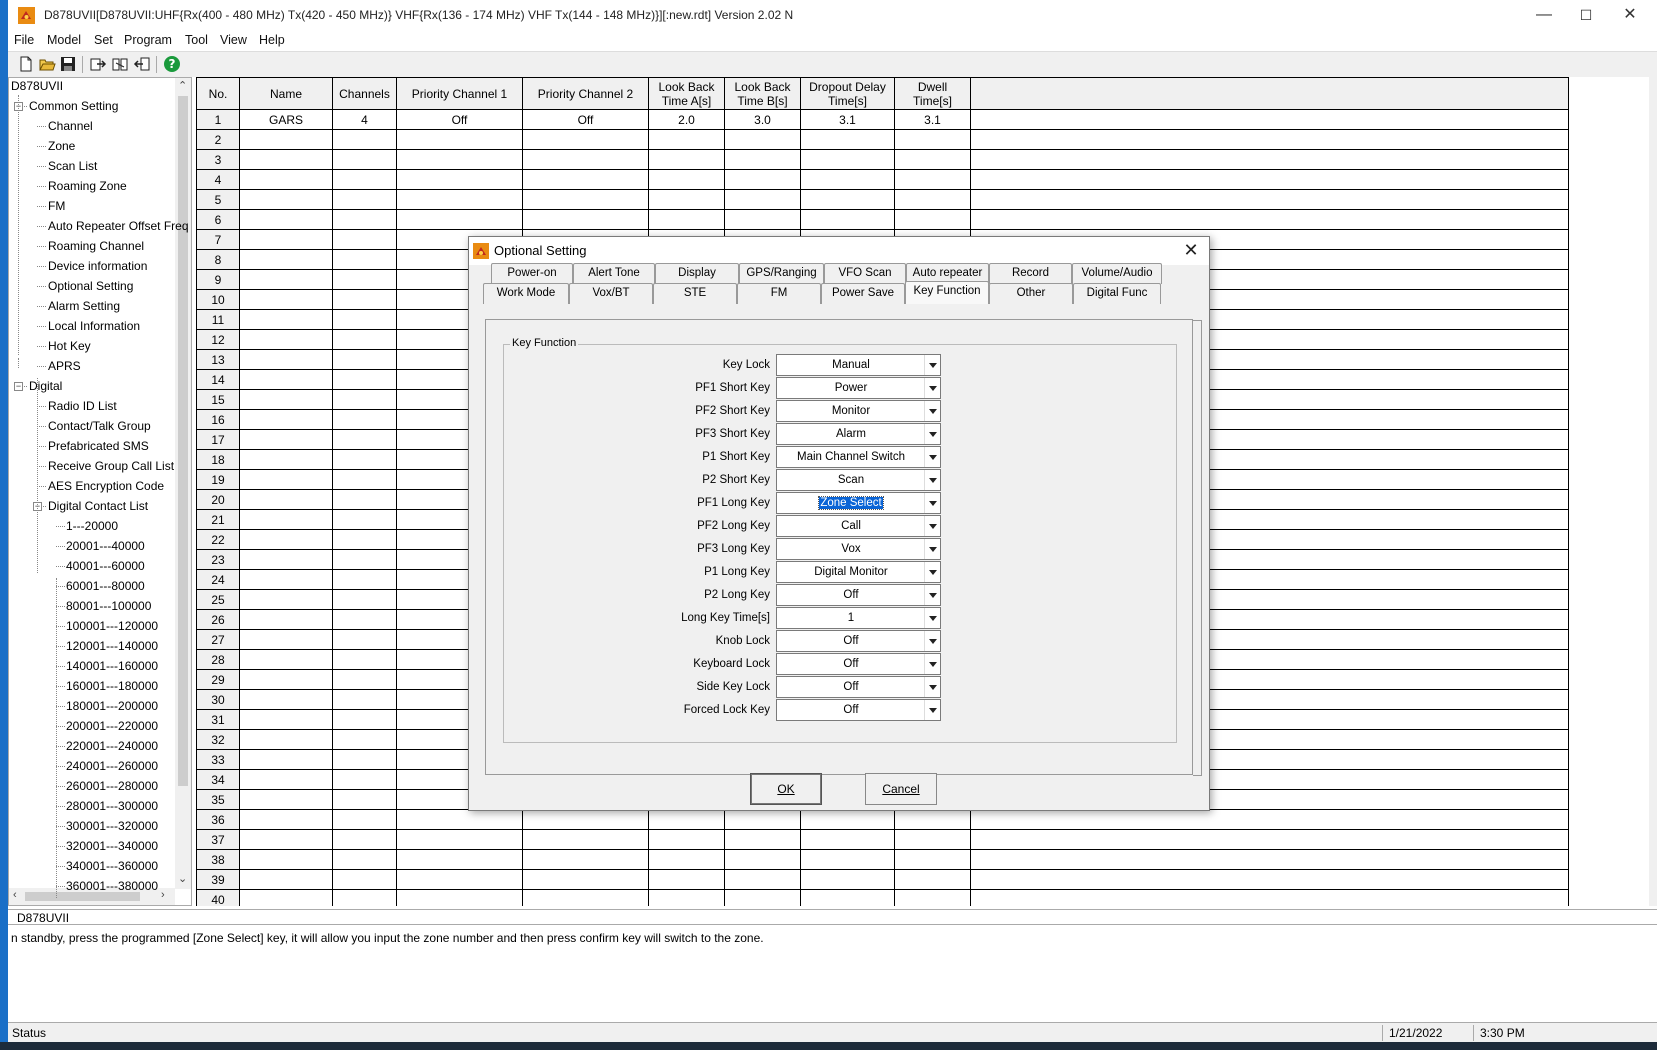 The width and height of the screenshot is (1657, 1050). Describe the element at coordinates (218, 399) in the screenshot. I see `row-number: 15` at that location.